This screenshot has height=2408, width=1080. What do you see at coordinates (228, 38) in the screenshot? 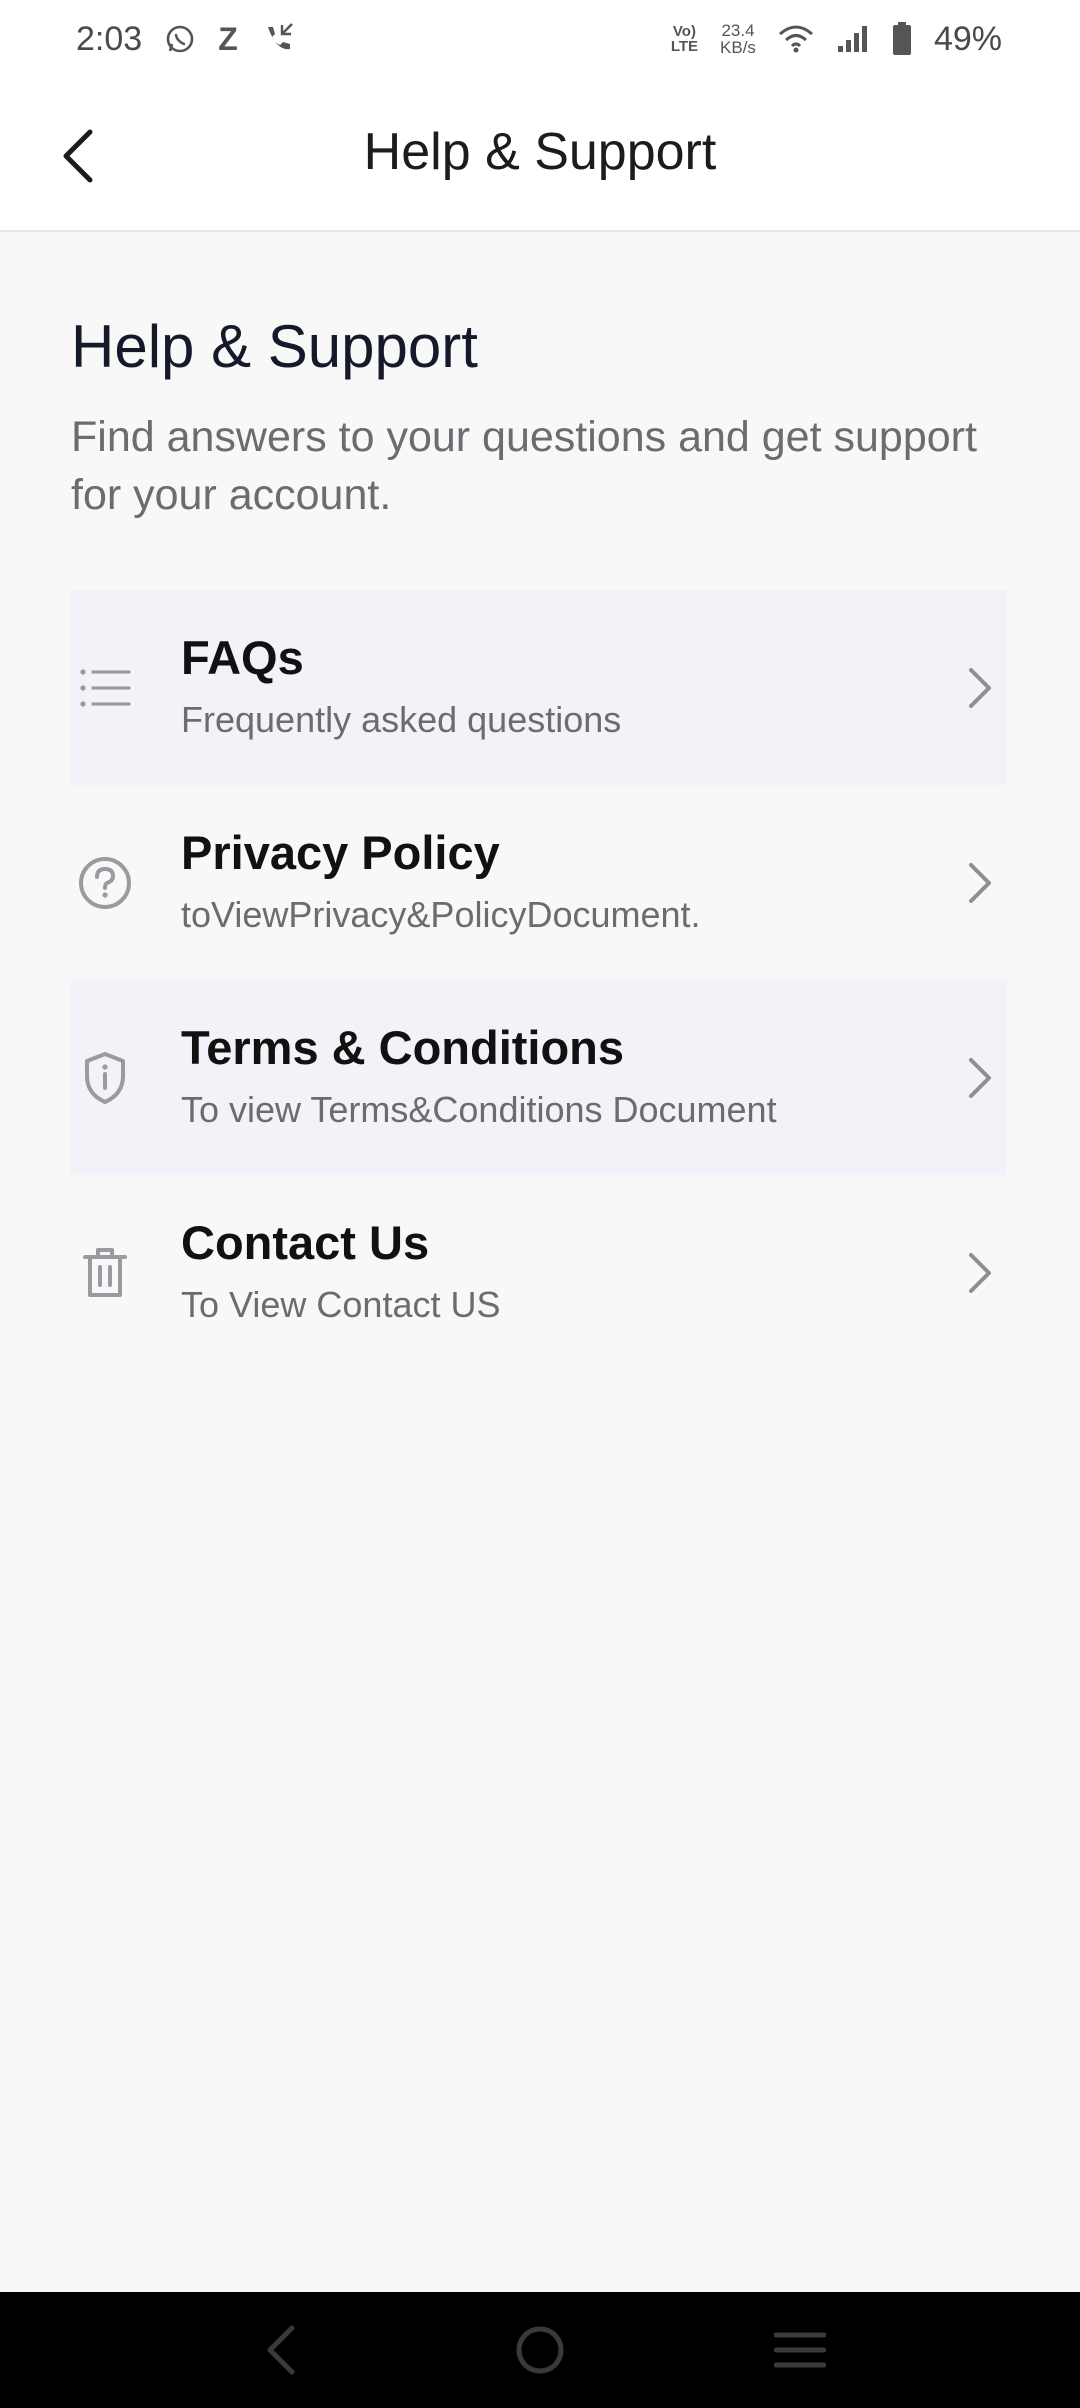
I see `z-app-icon: Z` at bounding box center [228, 38].